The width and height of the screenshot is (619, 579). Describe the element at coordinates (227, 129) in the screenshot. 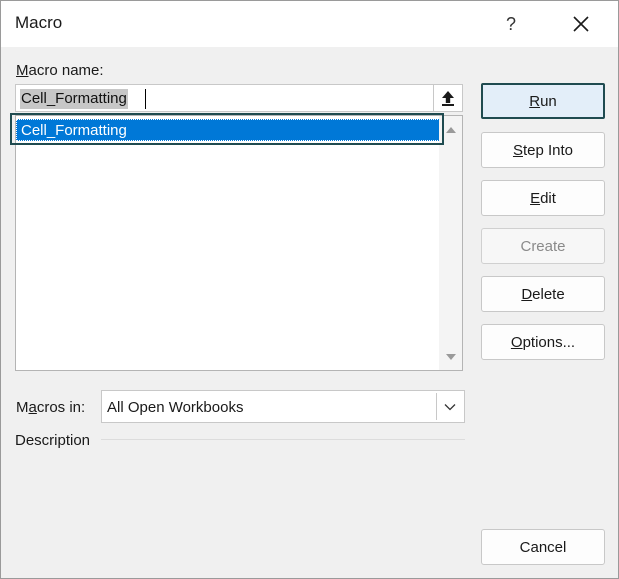

I see `selection-highlight-frame` at that location.